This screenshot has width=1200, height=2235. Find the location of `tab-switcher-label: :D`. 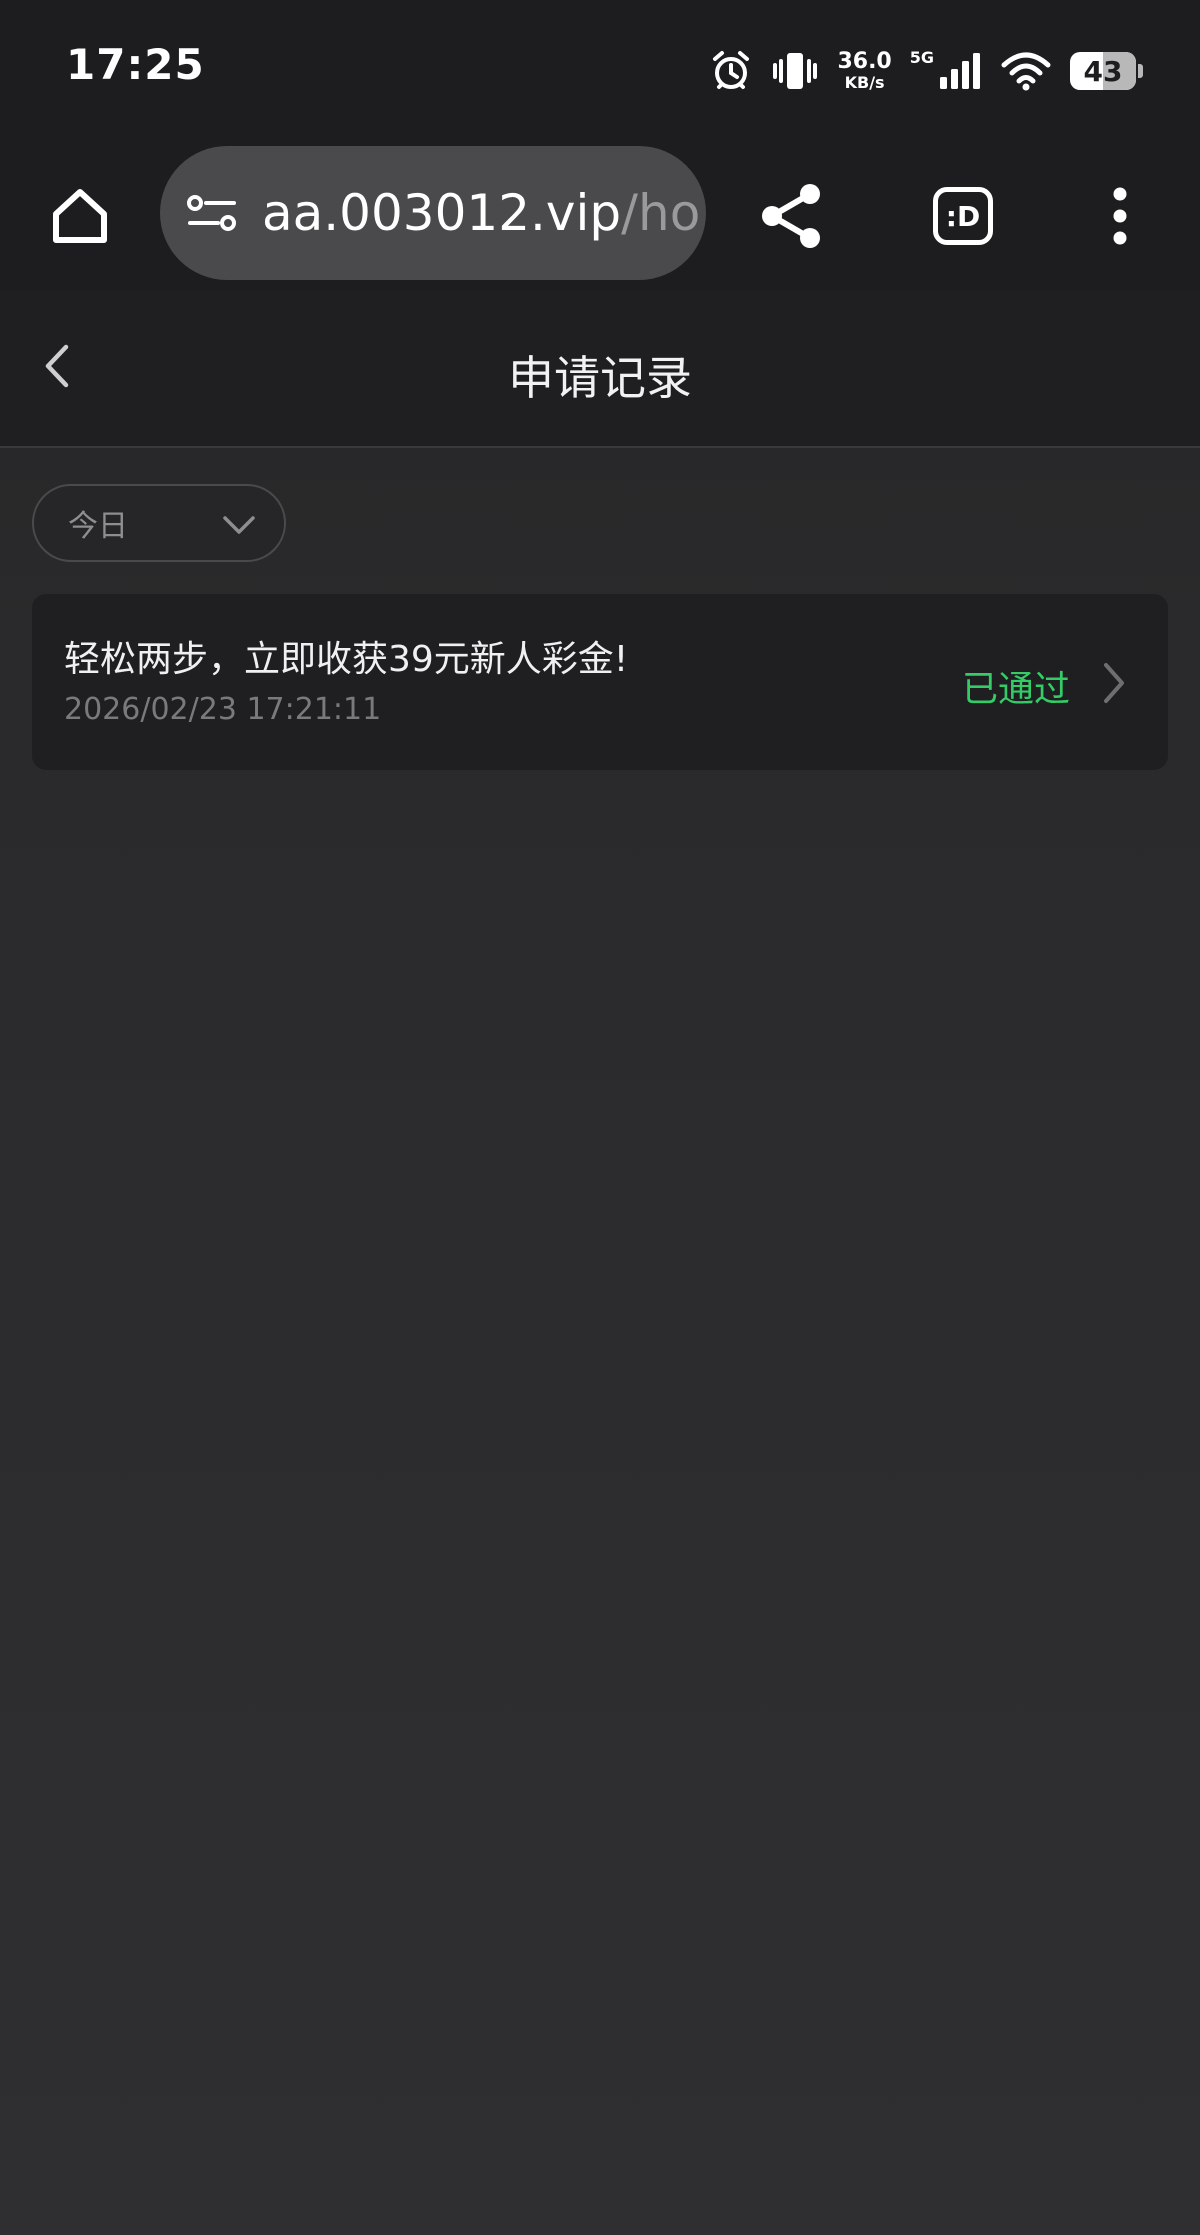

tab-switcher-label: :D is located at coordinates (963, 216).